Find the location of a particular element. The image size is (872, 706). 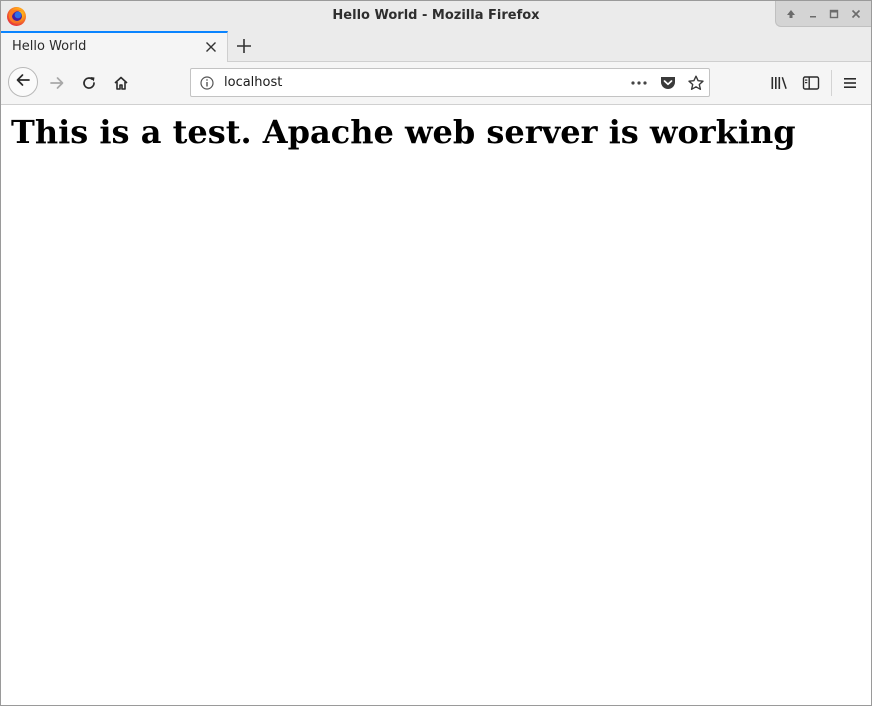

title-bar: Hello World - Mozilla Firefox is located at coordinates (436, 16).